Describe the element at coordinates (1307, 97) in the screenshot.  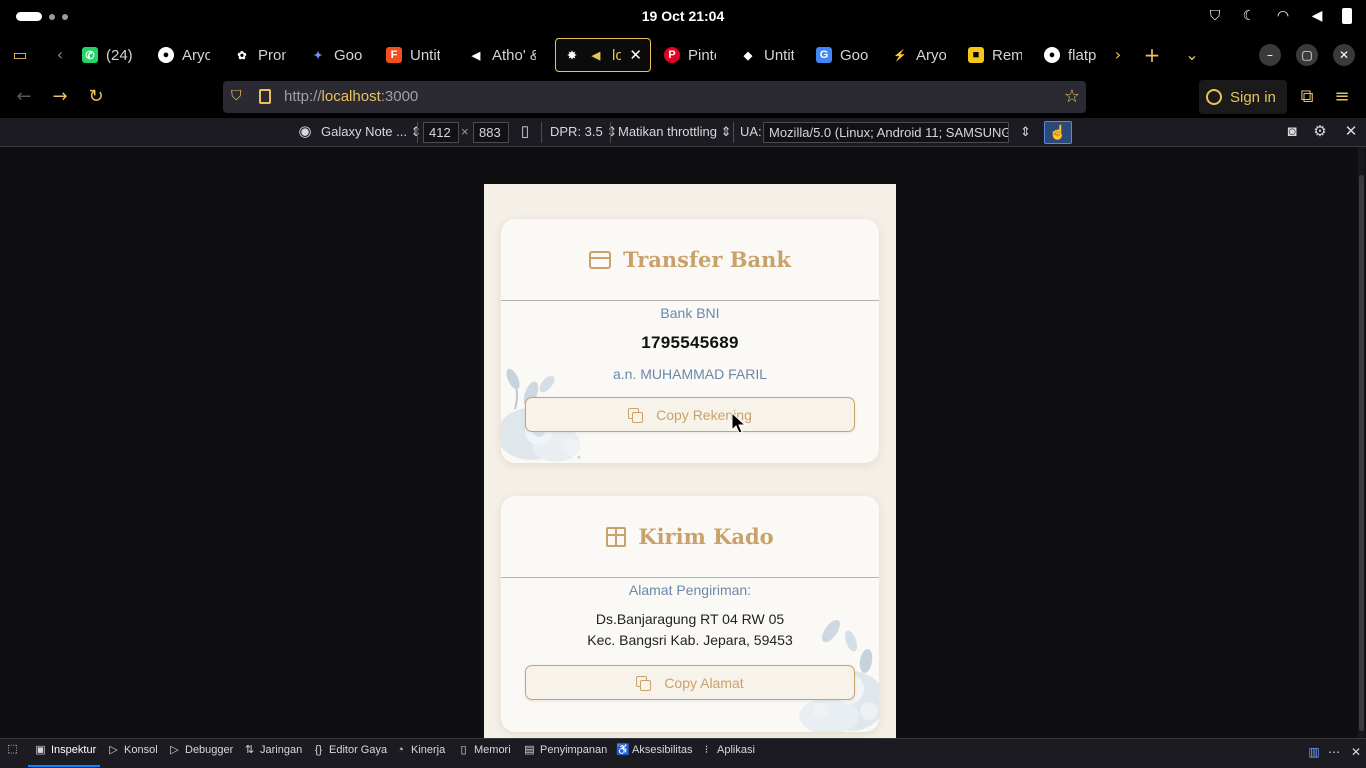
I see `extensions-puzzle-icon: ⧉` at that location.